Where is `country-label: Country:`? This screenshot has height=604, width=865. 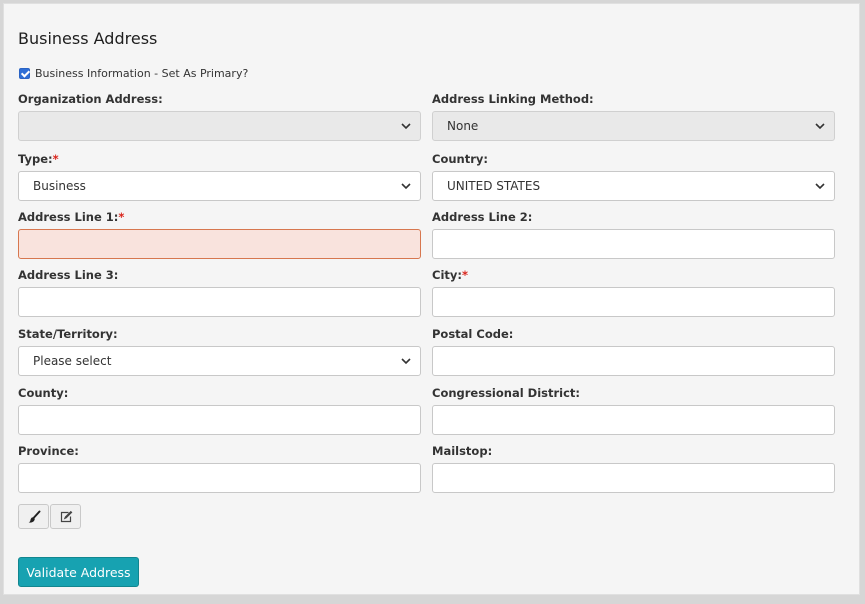
country-label: Country: is located at coordinates (460, 159).